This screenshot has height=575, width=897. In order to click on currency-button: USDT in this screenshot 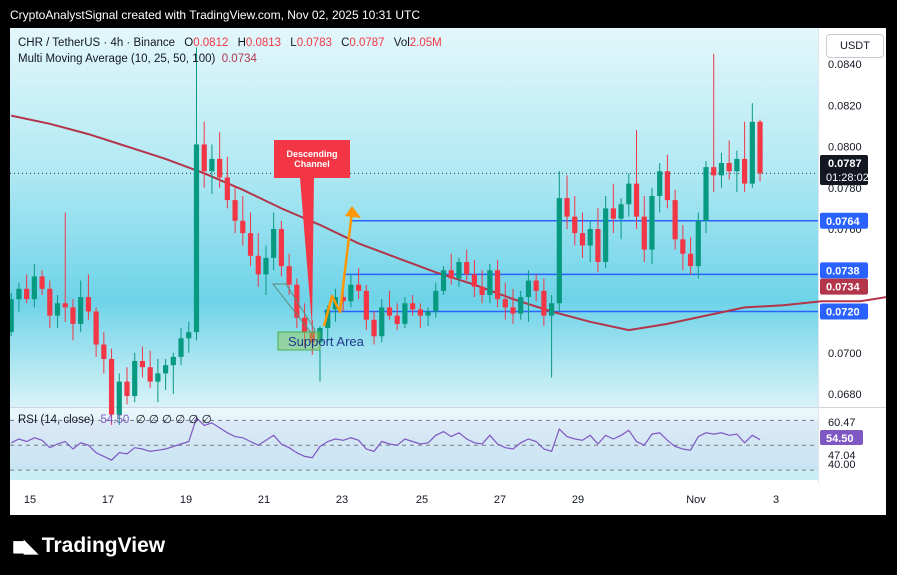, I will do `click(855, 46)`.